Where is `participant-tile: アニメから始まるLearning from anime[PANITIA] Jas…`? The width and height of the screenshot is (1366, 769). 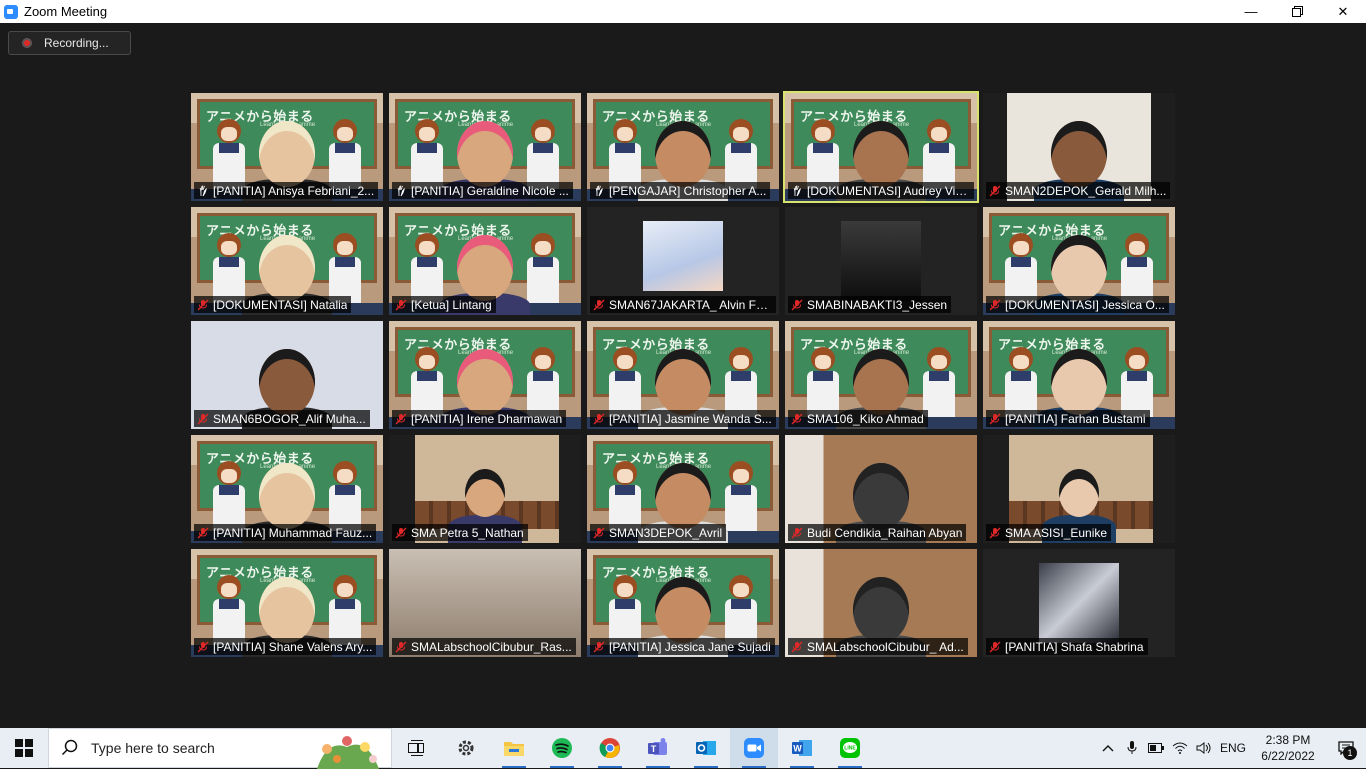 participant-tile: アニメから始まるLearning from anime[PANITIA] Jas… is located at coordinates (683, 375).